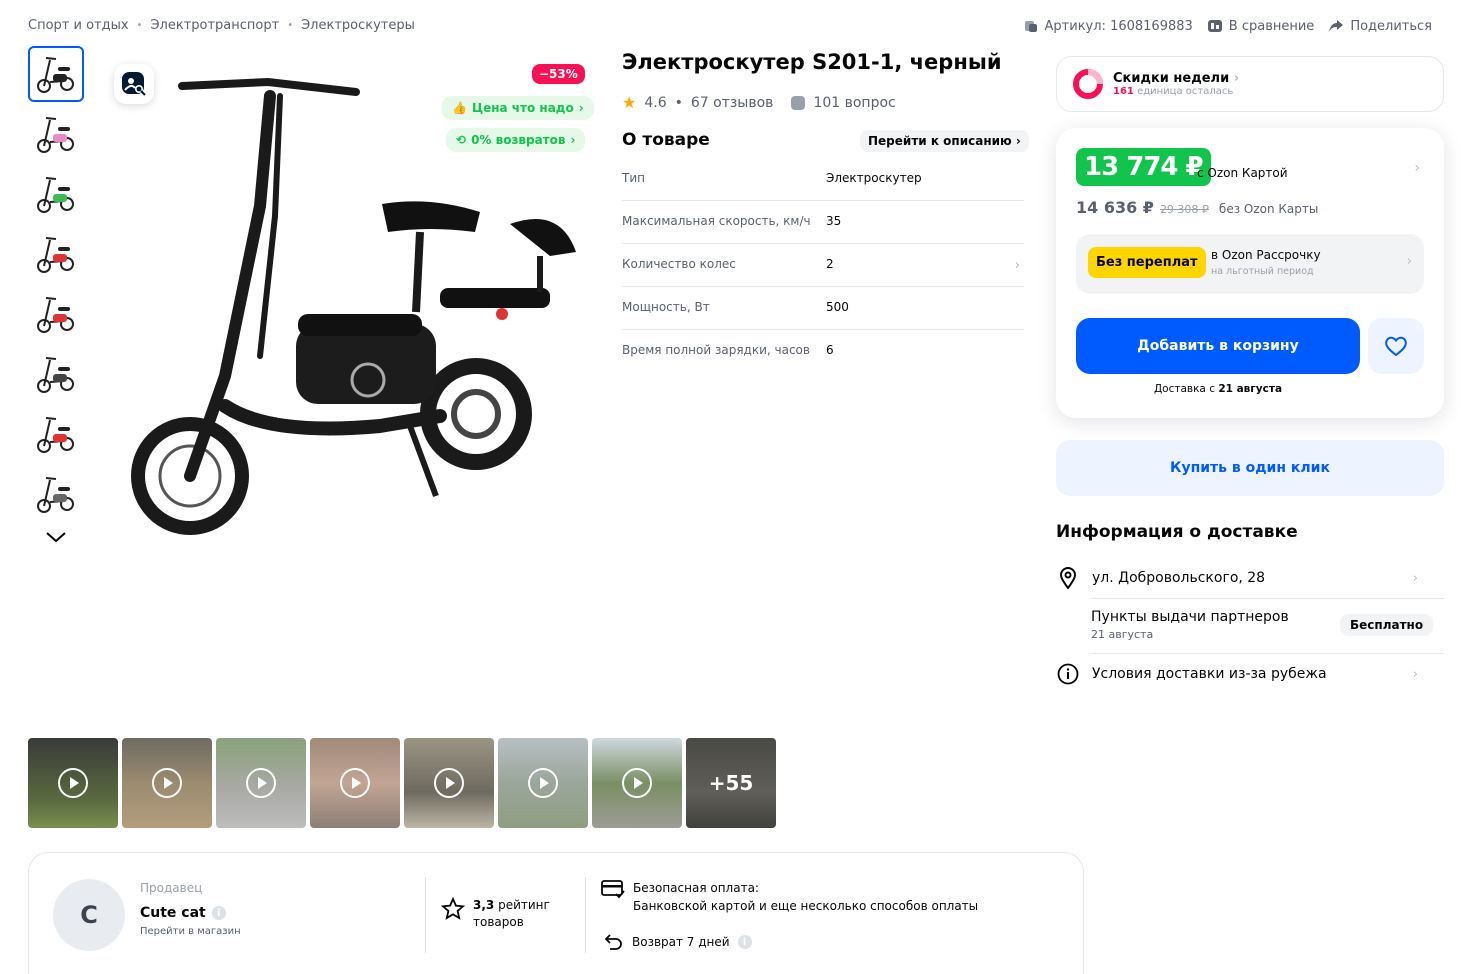 The width and height of the screenshot is (1484, 974). What do you see at coordinates (1209, 674) in the screenshot?
I see `abroad-delivery-label: Условия доставки из-за рубежа` at bounding box center [1209, 674].